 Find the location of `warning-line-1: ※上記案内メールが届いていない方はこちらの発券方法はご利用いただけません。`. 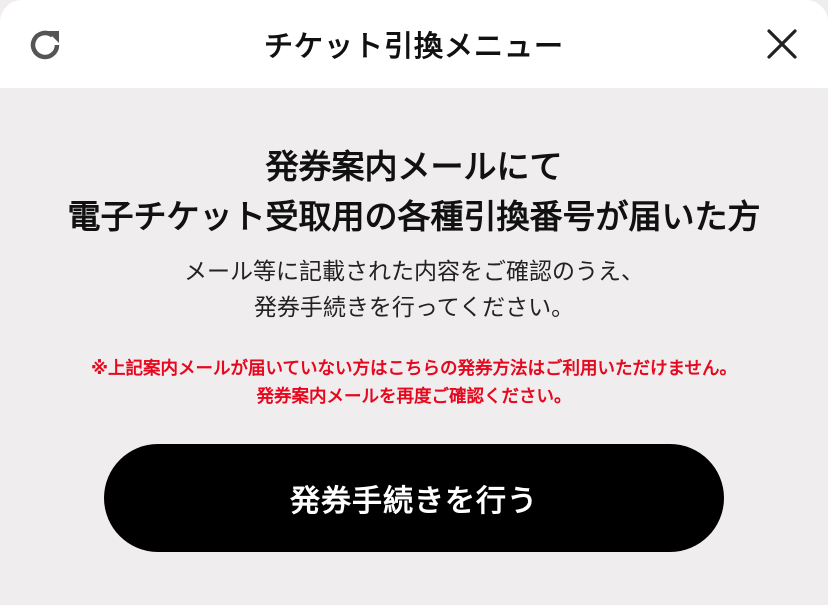

warning-line-1: ※上記案内メールが届いていない方はこちらの発券方法はご利用いただけません。 is located at coordinates (414, 369).